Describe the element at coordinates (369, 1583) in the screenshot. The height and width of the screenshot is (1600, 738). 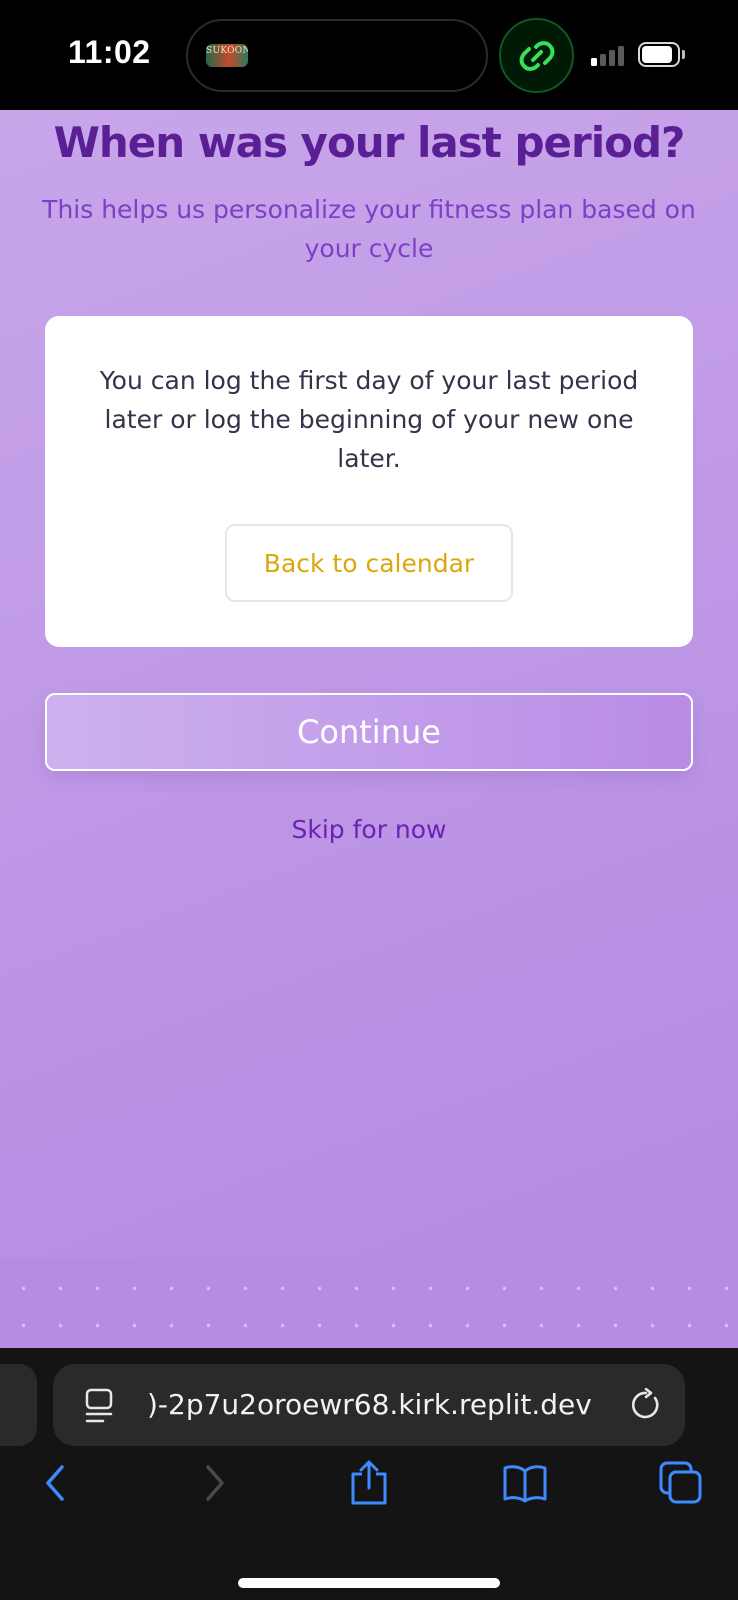
I see `home-indicator` at that location.